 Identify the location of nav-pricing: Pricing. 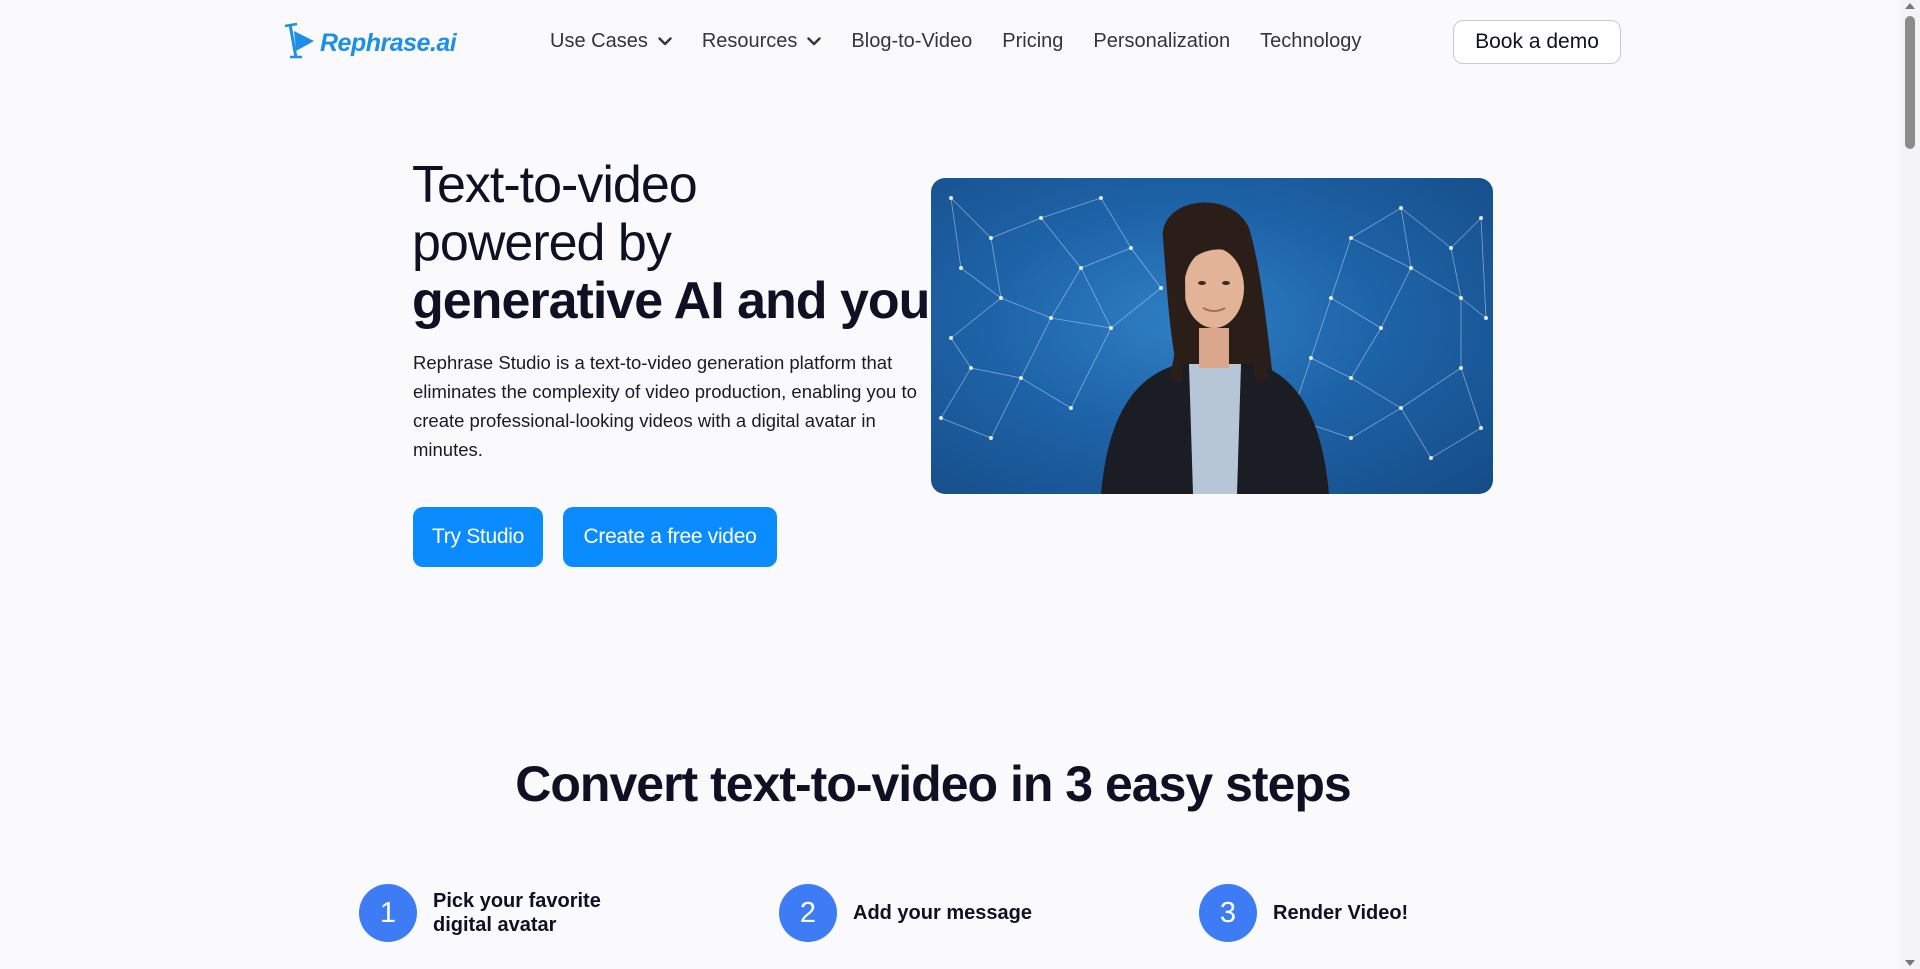
(1032, 41).